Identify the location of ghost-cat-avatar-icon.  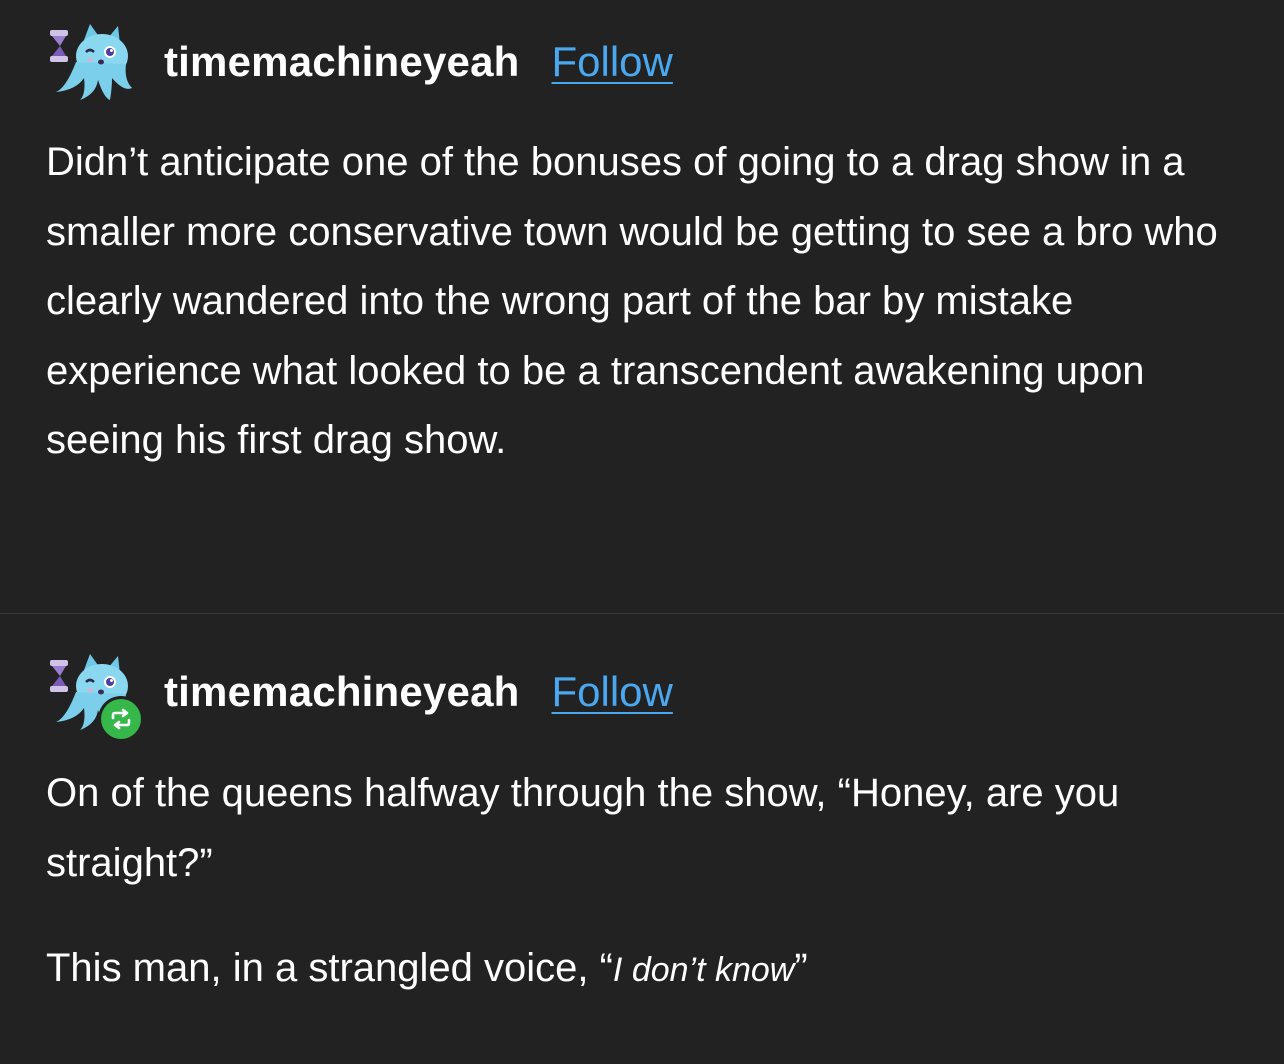
(91, 62).